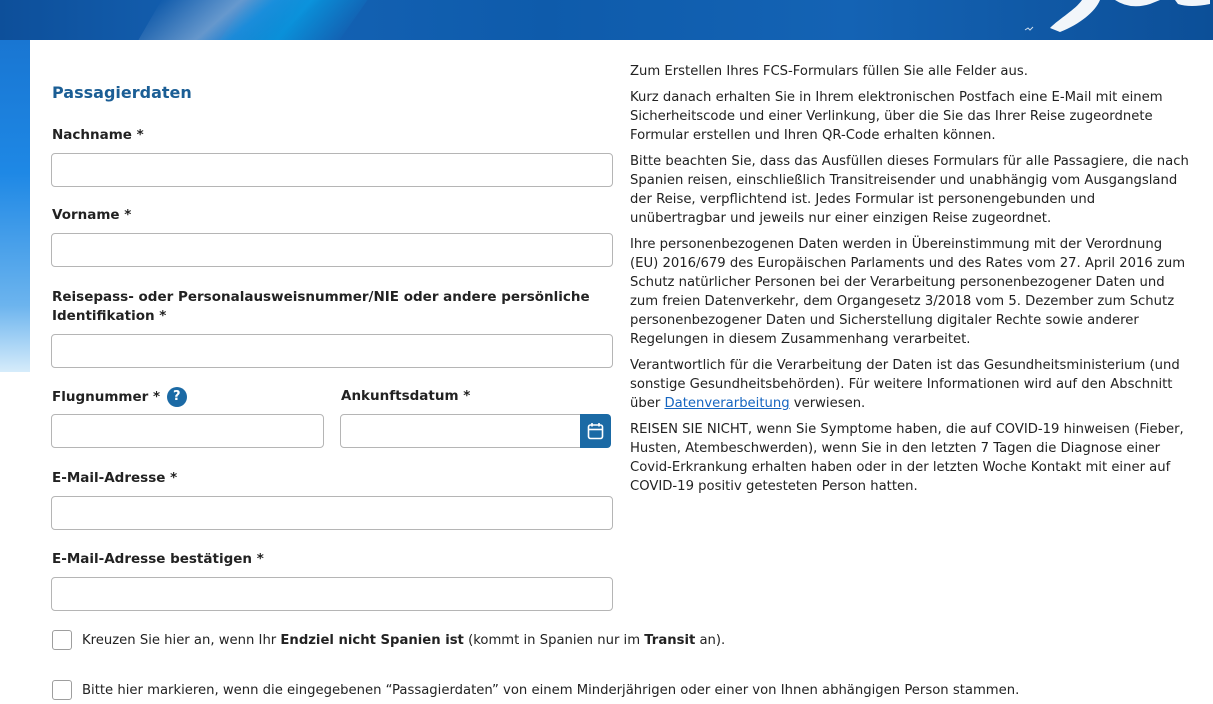  Describe the element at coordinates (109, 316) in the screenshot. I see `id-label-line2: Identifikation *` at that location.